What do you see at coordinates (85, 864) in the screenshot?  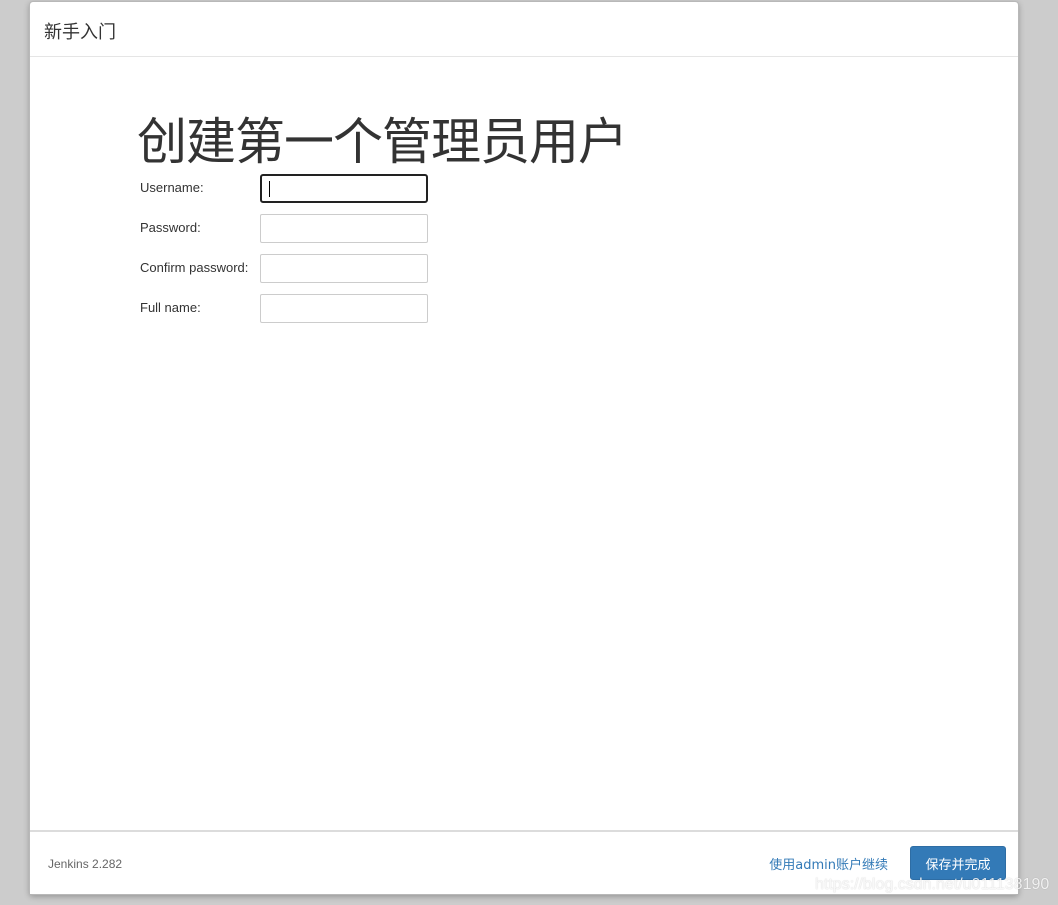 I see `version-label: Jenkins 2.282` at bounding box center [85, 864].